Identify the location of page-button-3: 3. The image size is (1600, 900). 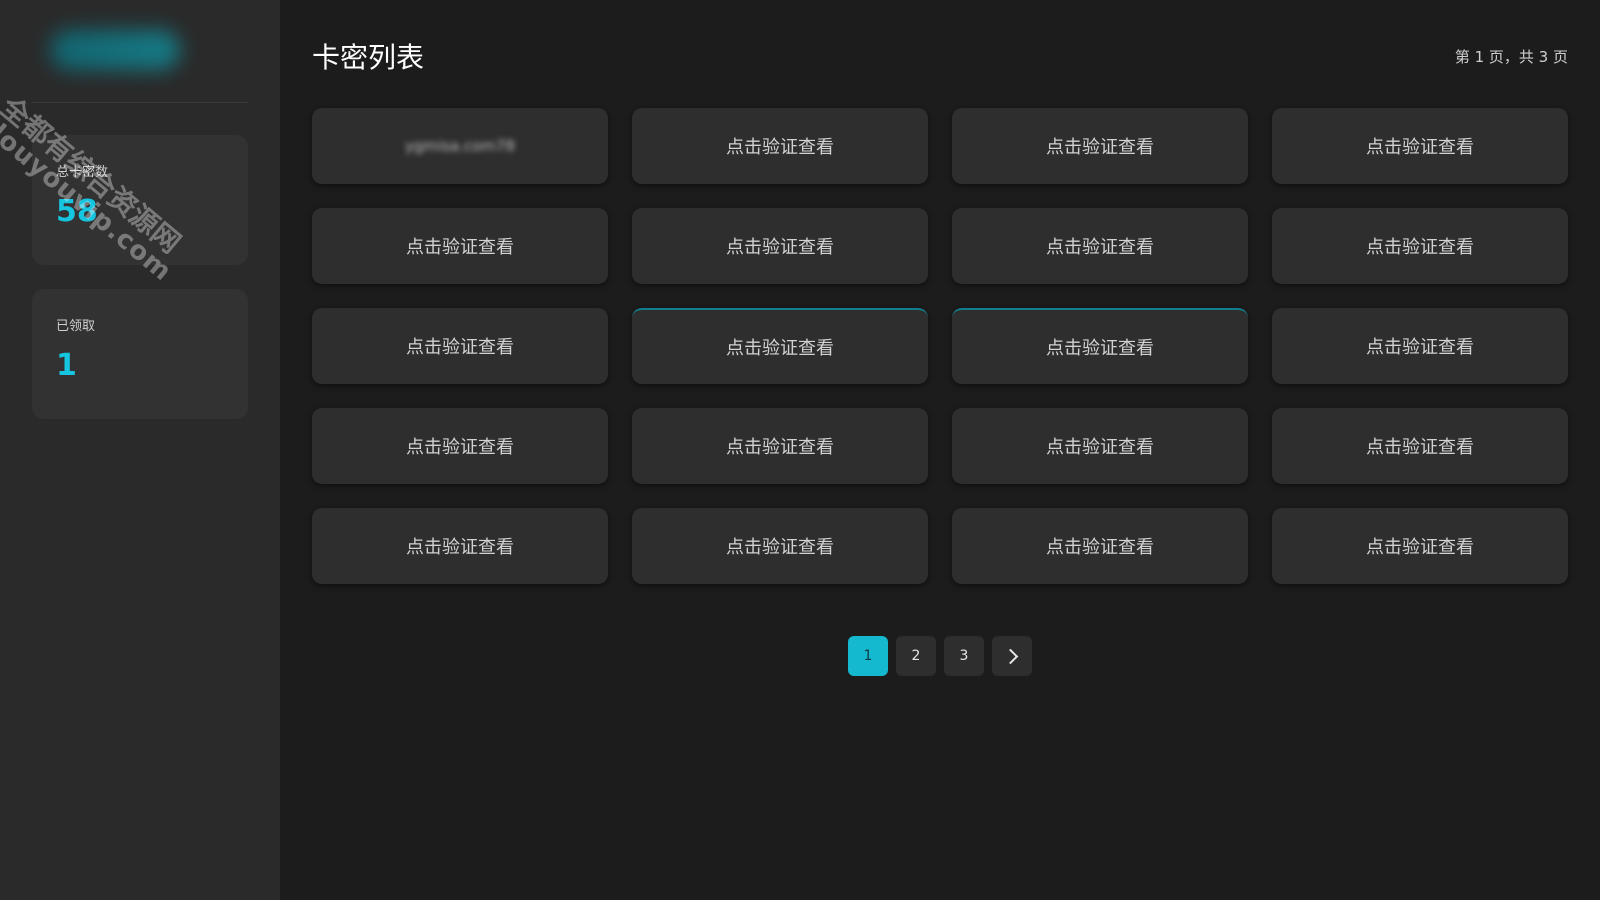
(964, 656).